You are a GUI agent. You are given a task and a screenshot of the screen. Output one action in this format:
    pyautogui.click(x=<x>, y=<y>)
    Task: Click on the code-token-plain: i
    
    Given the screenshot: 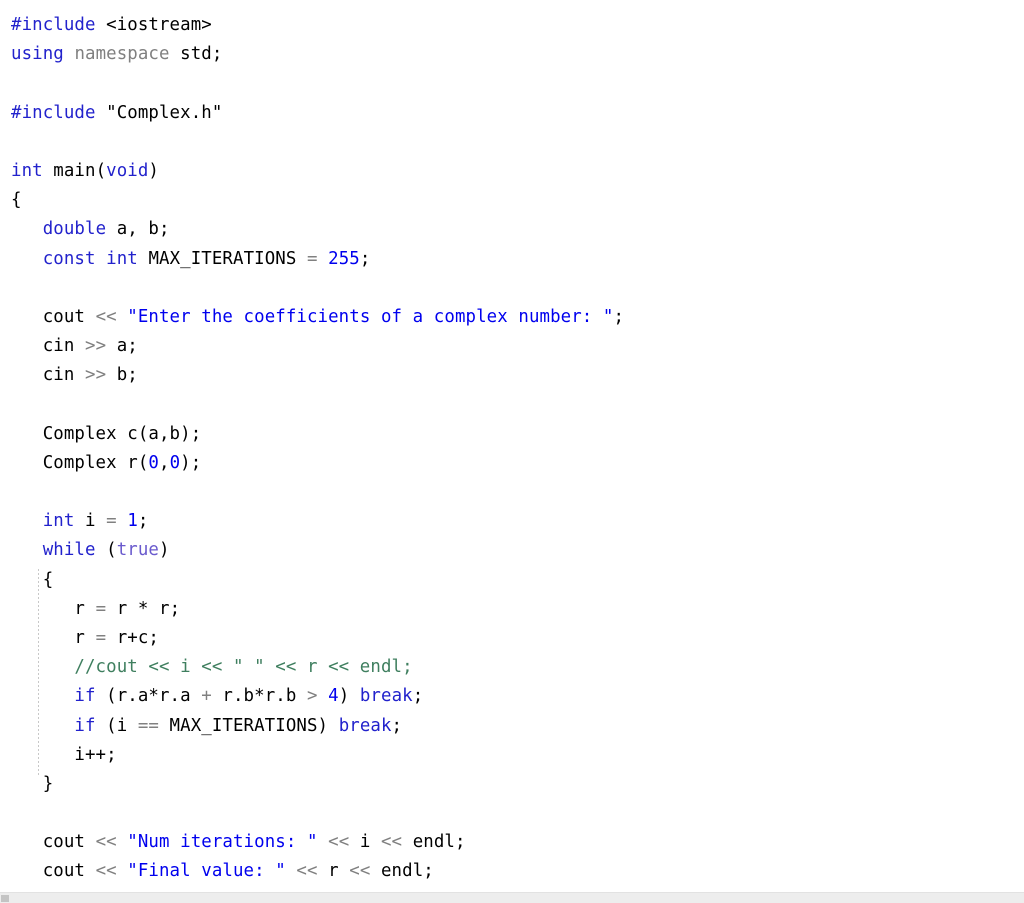 What is the action you would take?
    pyautogui.click(x=365, y=842)
    